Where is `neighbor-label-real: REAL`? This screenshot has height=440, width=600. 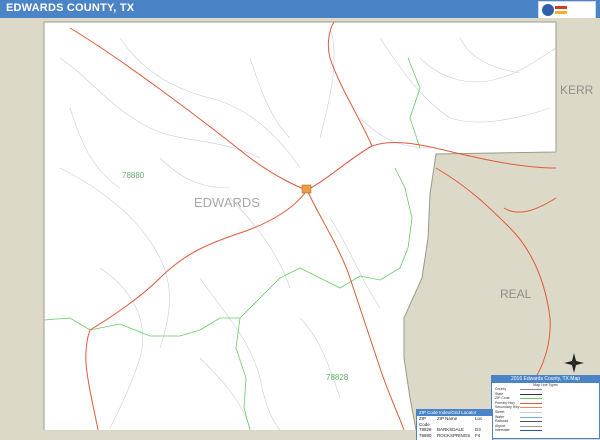 neighbor-label-real: REAL is located at coordinates (516, 294).